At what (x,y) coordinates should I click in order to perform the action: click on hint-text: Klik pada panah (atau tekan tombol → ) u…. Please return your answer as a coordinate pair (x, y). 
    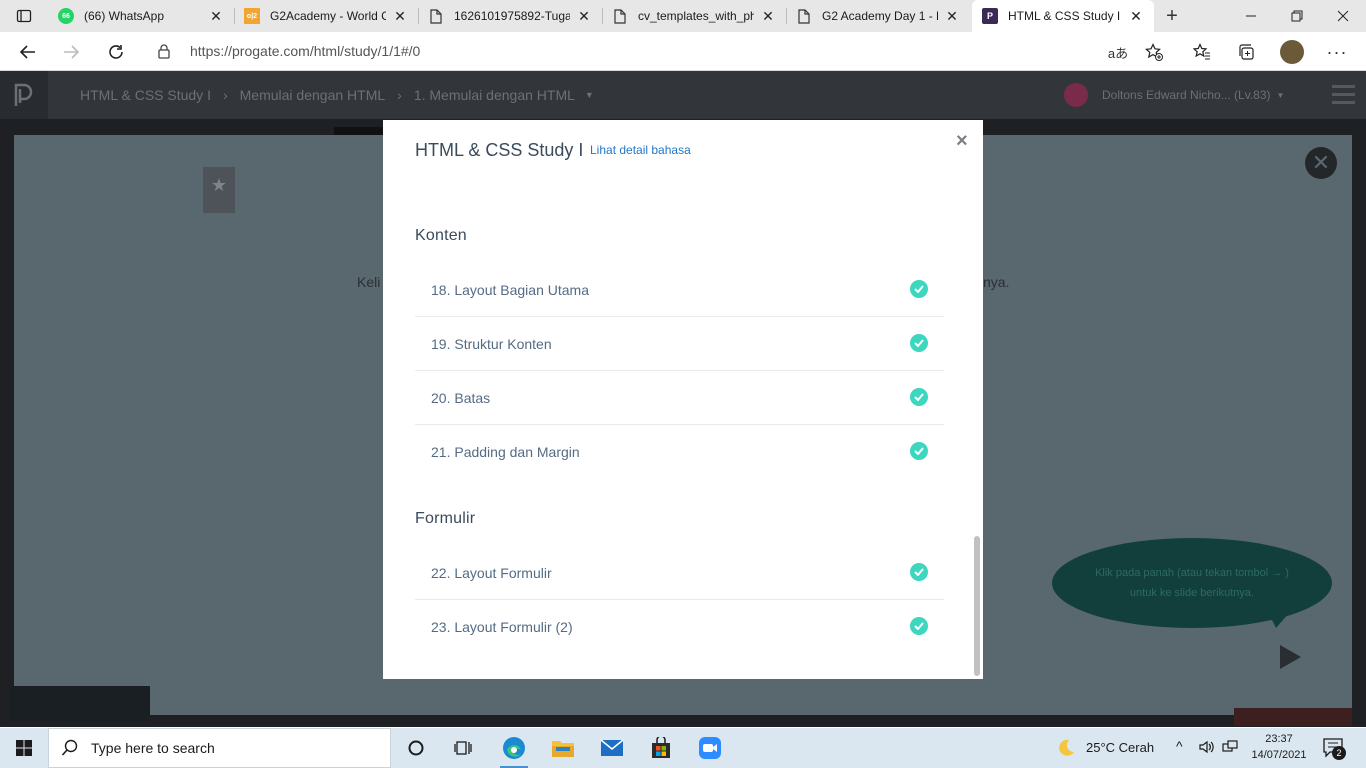
    Looking at the image, I should click on (1192, 583).